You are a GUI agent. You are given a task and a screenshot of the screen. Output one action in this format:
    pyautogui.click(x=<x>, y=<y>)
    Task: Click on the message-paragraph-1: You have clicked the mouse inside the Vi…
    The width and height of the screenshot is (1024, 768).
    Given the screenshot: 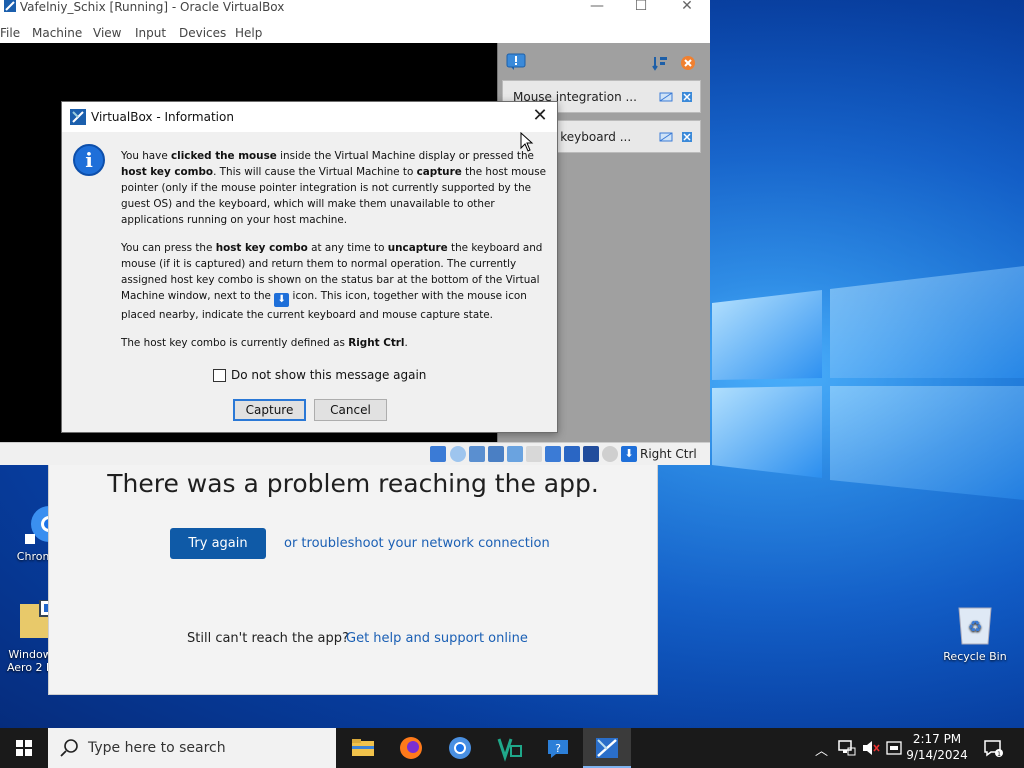 What is the action you would take?
    pyautogui.click(x=335, y=188)
    